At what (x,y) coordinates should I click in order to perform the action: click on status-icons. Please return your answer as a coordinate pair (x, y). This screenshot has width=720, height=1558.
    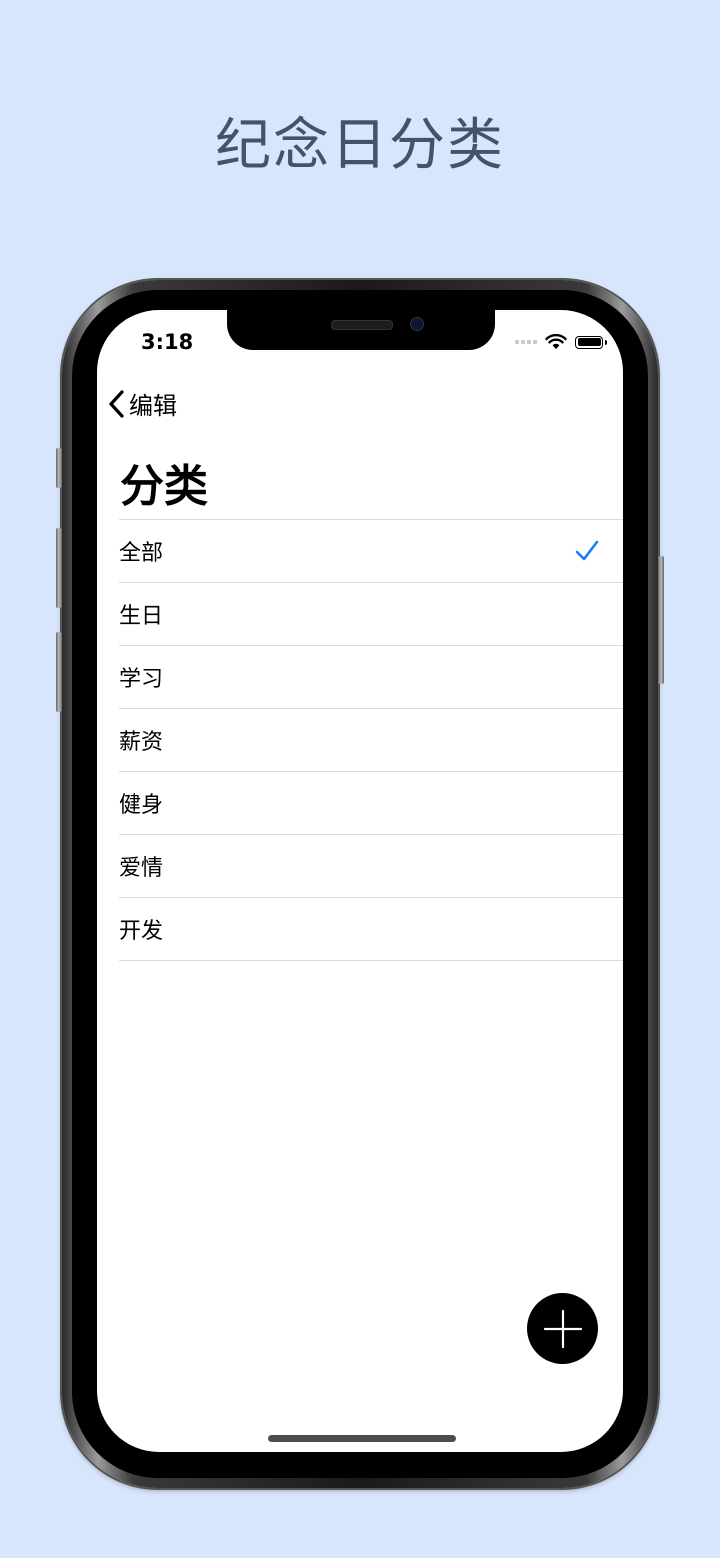
    Looking at the image, I should click on (561, 342).